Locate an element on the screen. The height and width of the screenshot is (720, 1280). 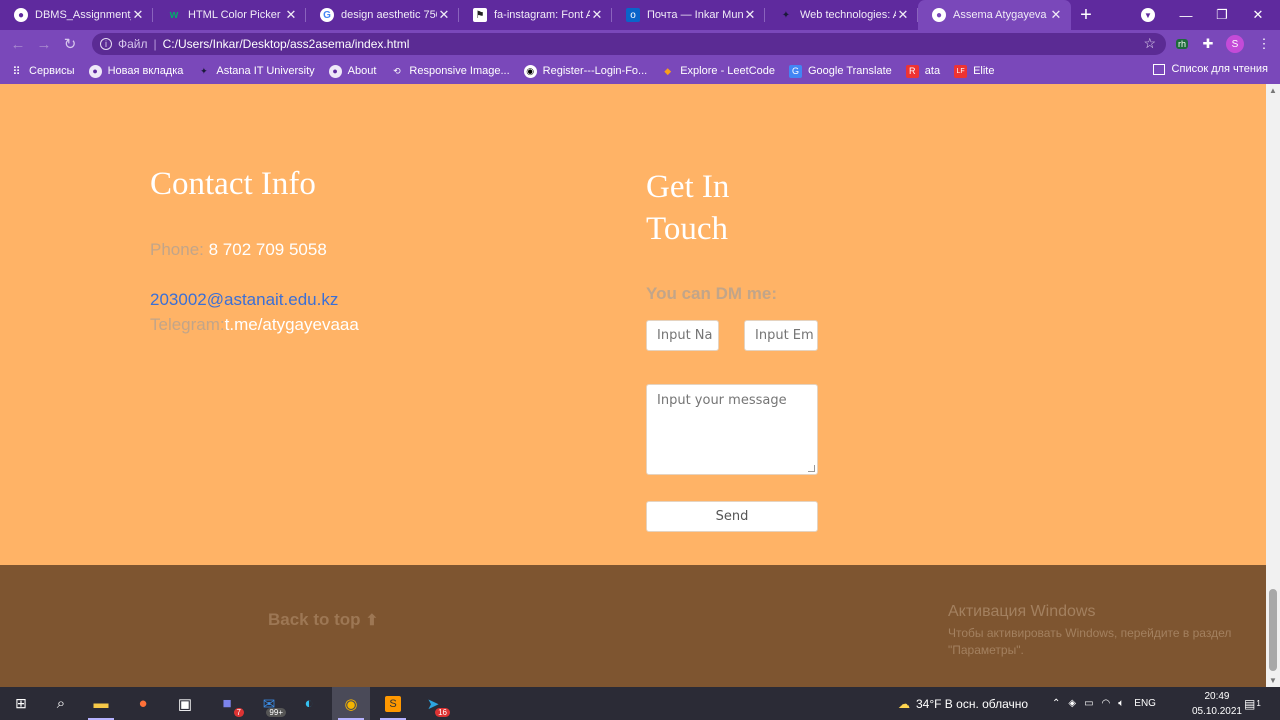
bookmark-item: ● Новая вкладка is located at coordinates (136, 71).